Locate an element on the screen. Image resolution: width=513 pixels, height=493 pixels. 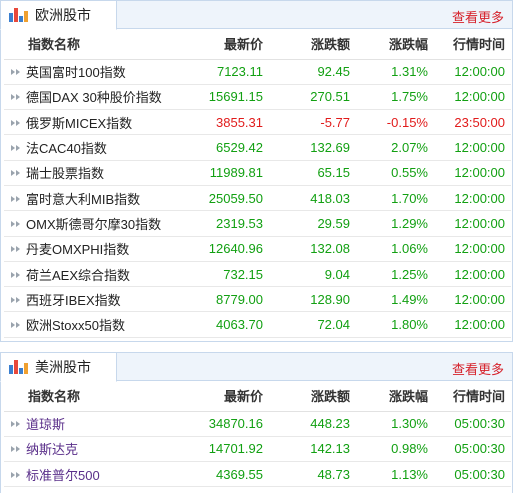
table-row: 丹麦OMXPHI指数 12640.96 132.08 1.06% 12:00:00 is located at coordinates (257, 249).